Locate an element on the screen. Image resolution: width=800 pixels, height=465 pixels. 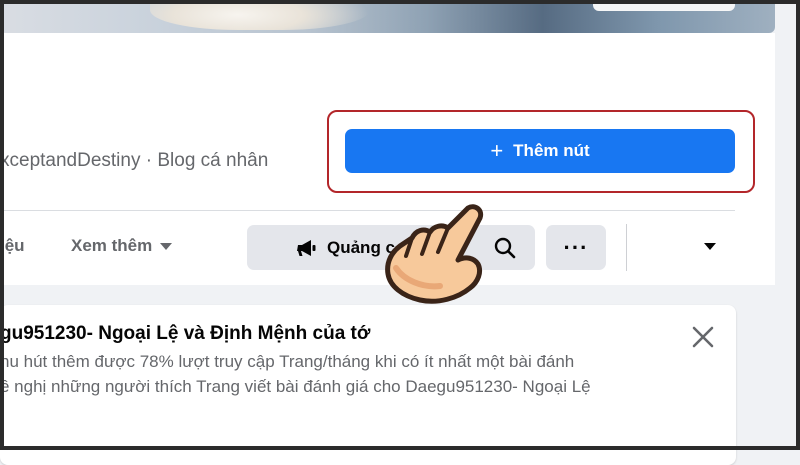
more-options-button: ··· is located at coordinates (576, 247).